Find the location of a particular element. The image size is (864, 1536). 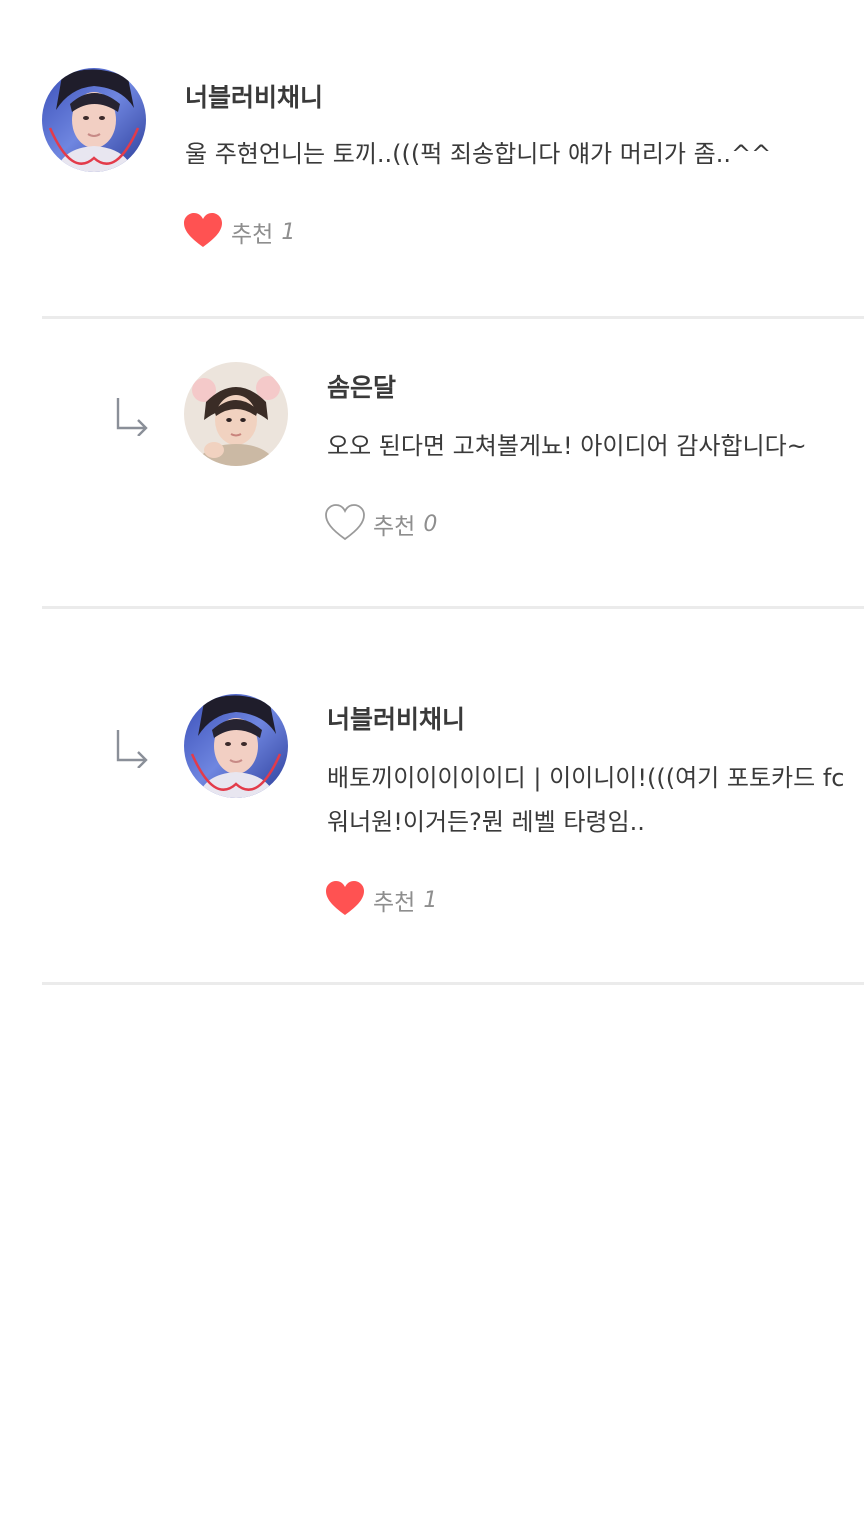

comment-text-line: 오오 된다면 고쳐볼게뇨! 아이디어 감사합니다~ is located at coordinates (567, 446).